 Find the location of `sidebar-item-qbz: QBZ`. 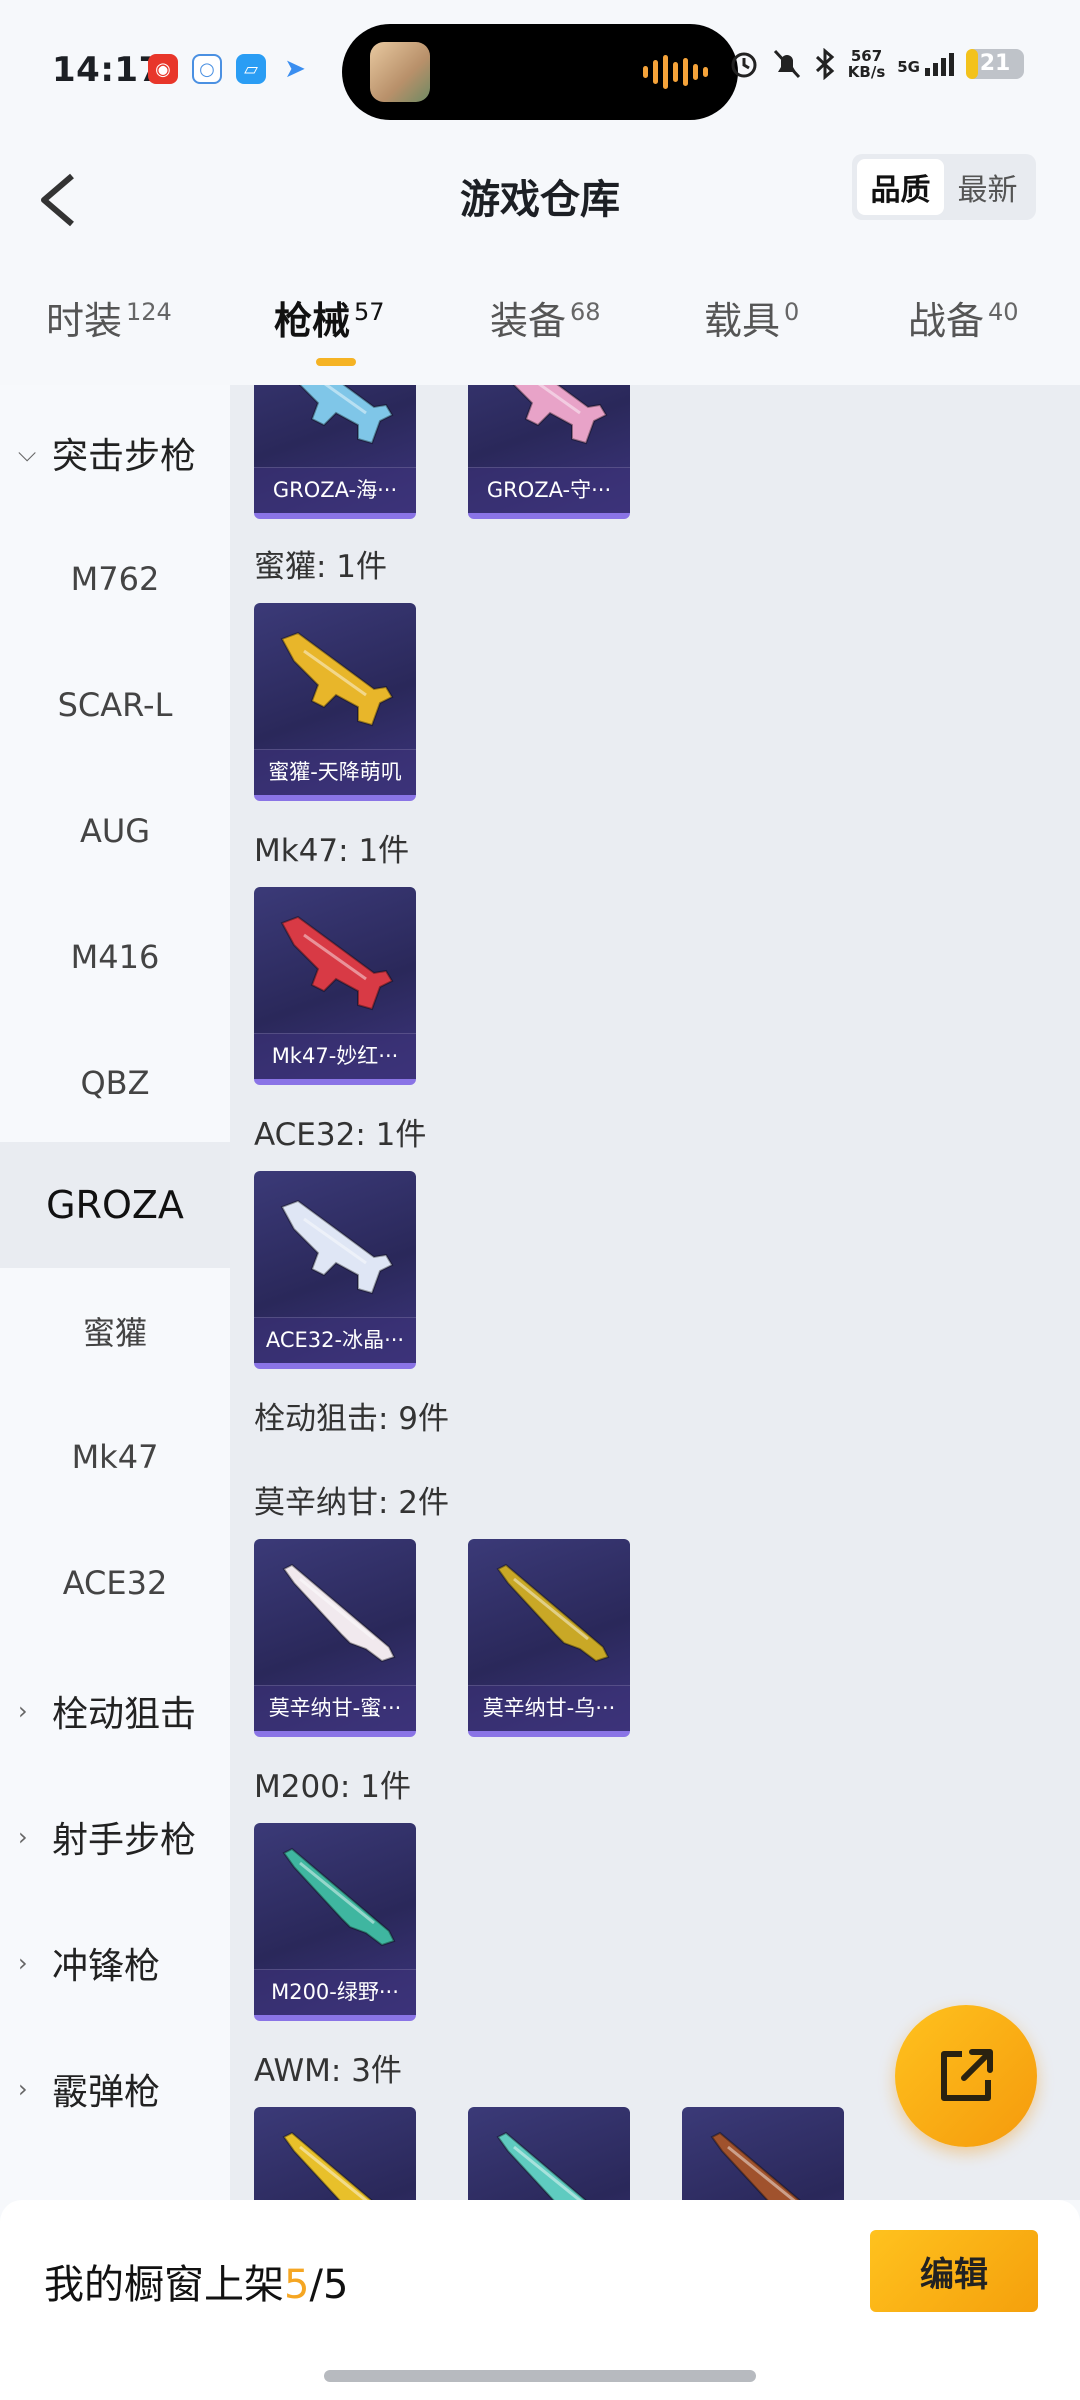

sidebar-item-qbz: QBZ is located at coordinates (115, 1083).